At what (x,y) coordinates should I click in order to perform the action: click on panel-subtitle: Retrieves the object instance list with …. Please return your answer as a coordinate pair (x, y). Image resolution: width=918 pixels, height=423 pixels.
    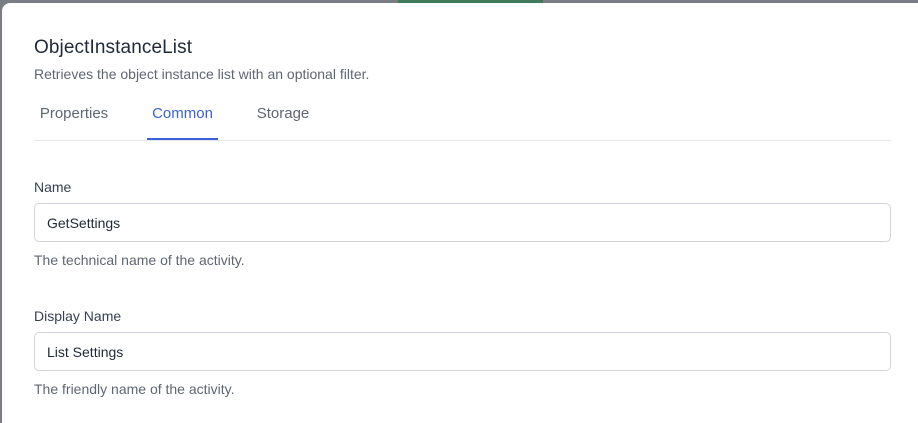
    Looking at the image, I should click on (202, 74).